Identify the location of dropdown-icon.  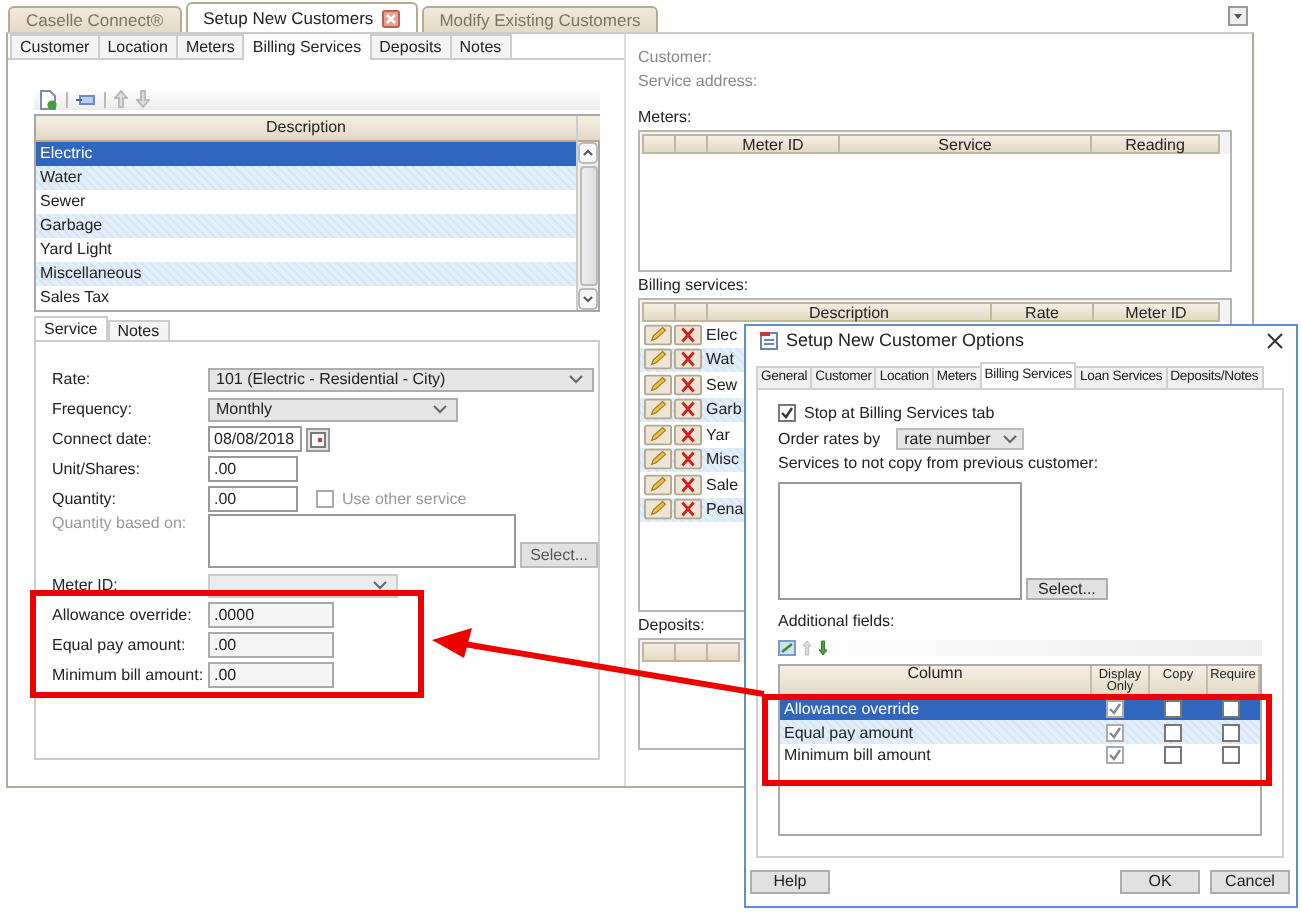
(1238, 16).